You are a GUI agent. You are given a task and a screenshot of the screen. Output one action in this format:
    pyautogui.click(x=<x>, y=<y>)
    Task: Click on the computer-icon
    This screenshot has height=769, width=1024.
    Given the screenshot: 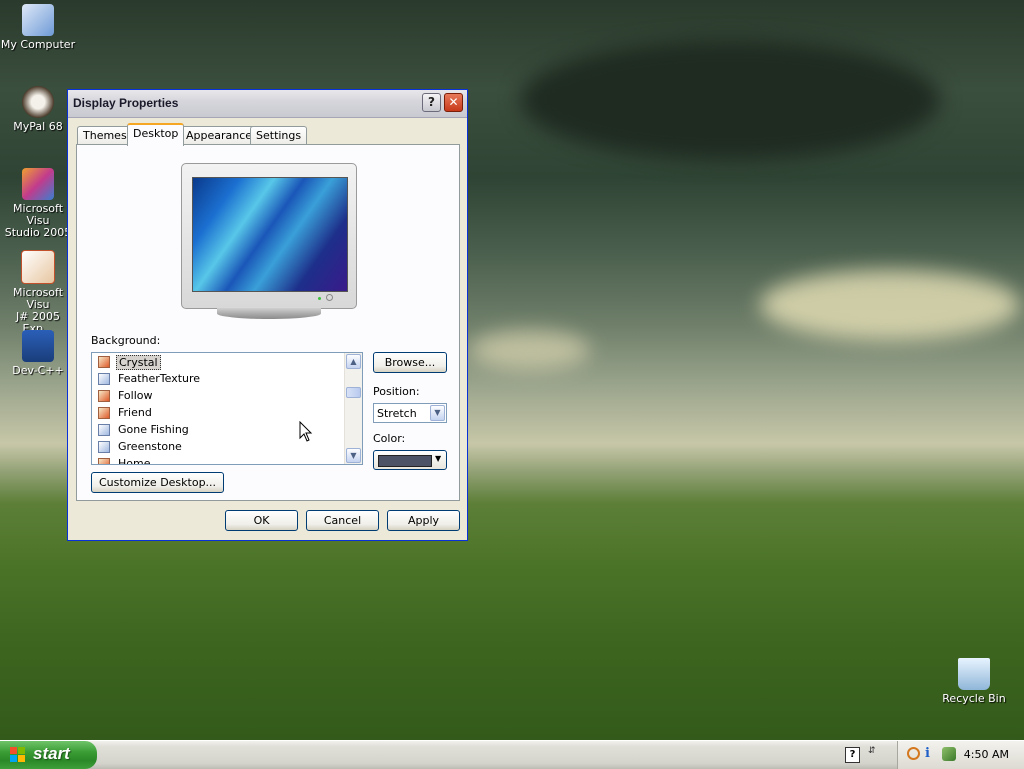 What is the action you would take?
    pyautogui.click(x=38, y=20)
    